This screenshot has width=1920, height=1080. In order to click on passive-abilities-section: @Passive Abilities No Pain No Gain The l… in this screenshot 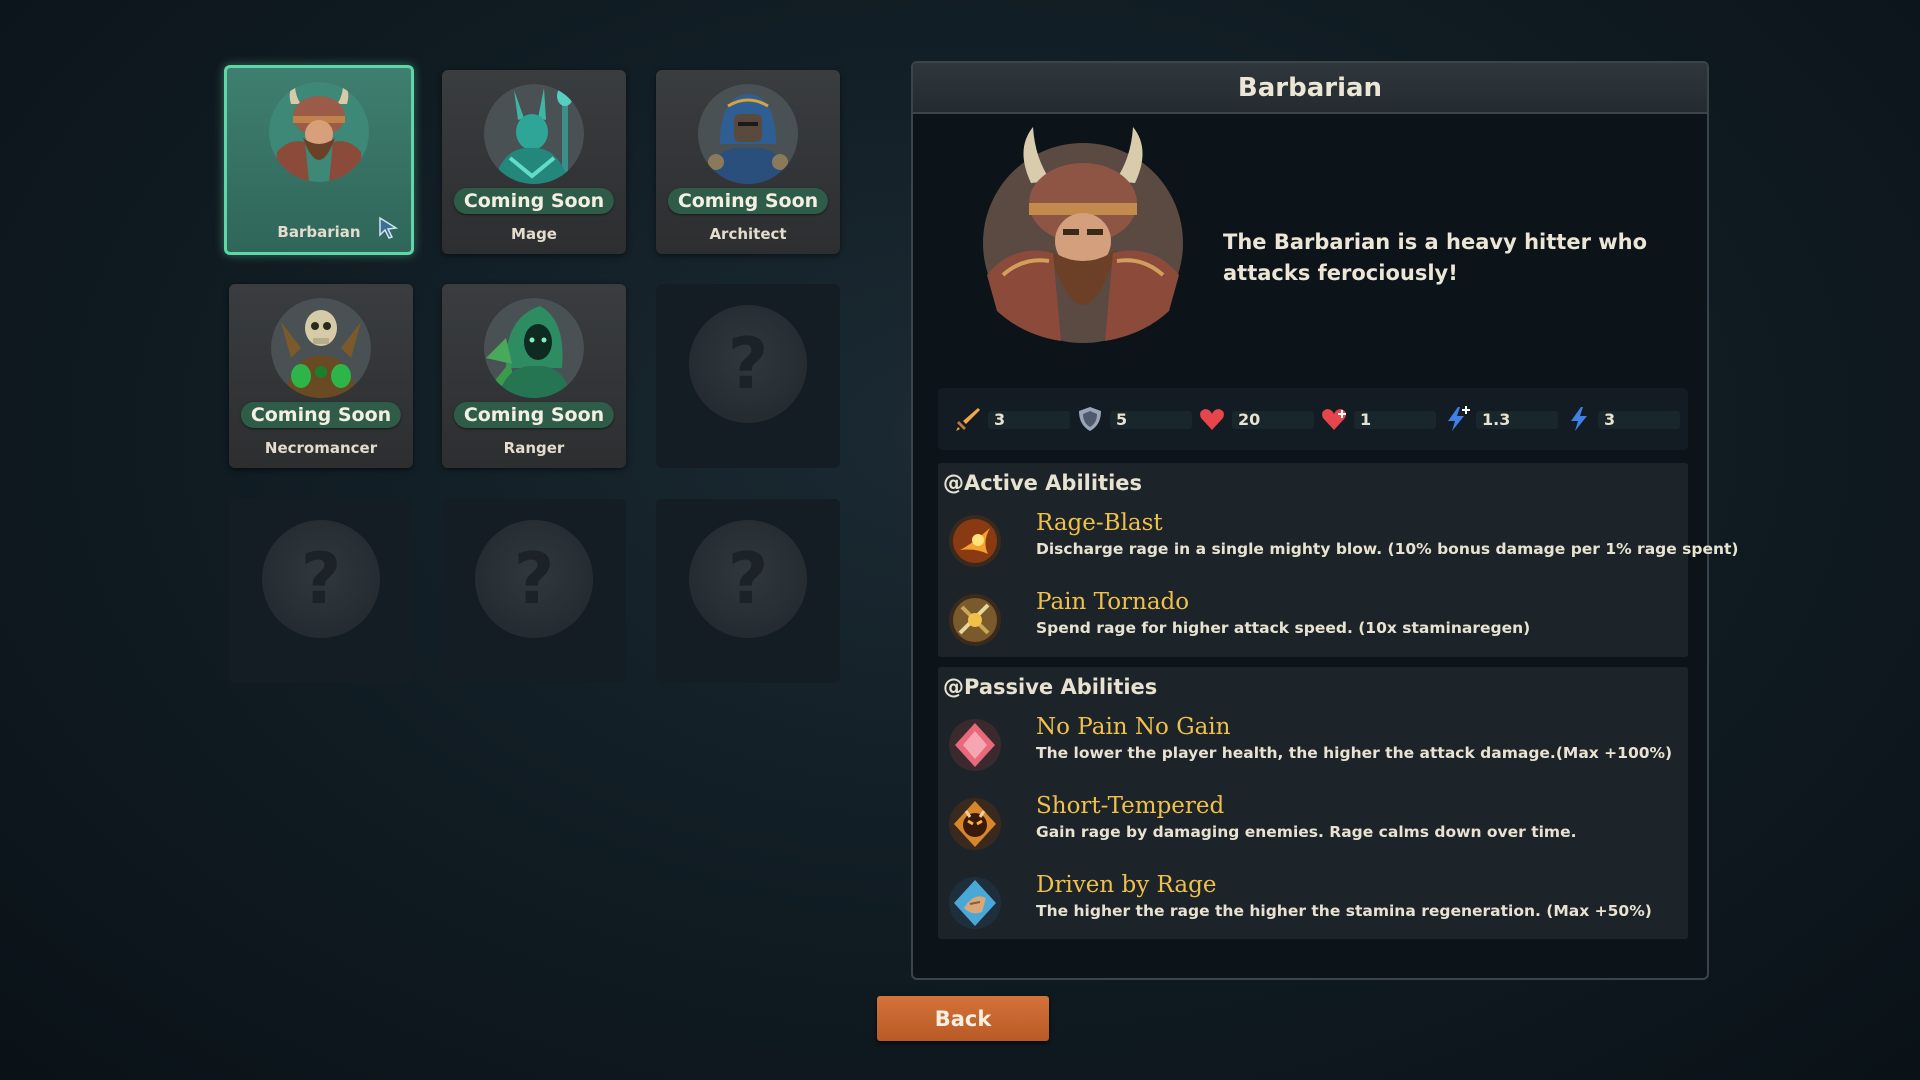, I will do `click(1313, 803)`.